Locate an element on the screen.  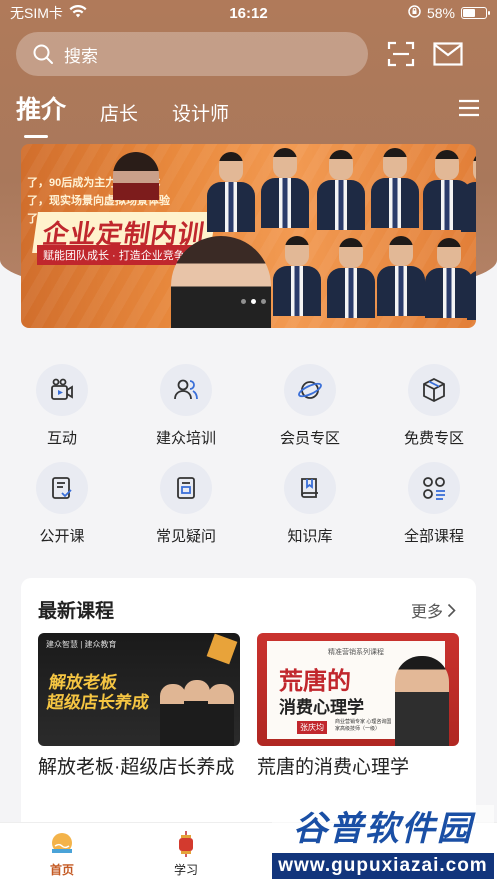
chevron-right-icon is located at coordinates (451, 610).